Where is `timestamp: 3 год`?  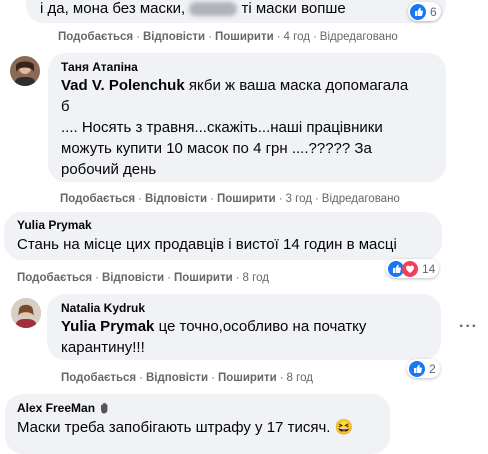
timestamp: 3 год is located at coordinates (299, 199).